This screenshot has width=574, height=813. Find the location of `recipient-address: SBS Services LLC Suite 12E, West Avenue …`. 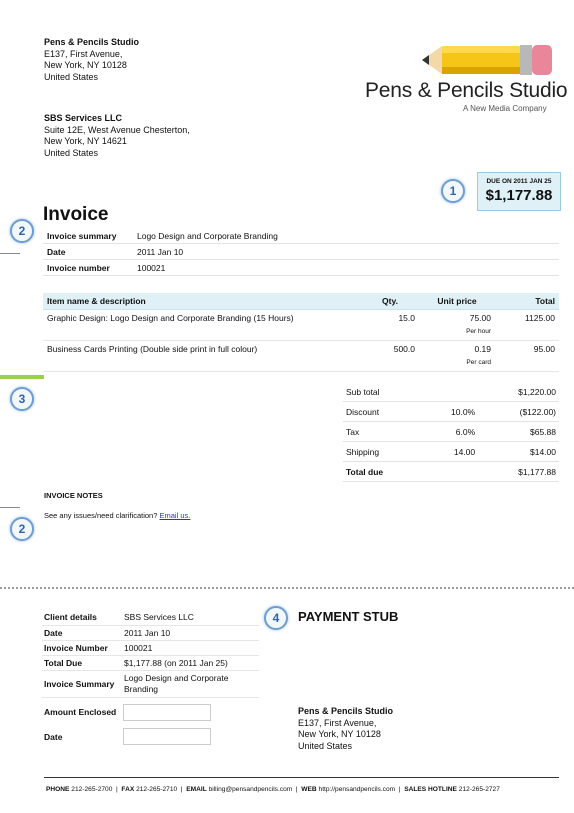

recipient-address: SBS Services LLC Suite 12E, West Avenue … is located at coordinates (117, 136).